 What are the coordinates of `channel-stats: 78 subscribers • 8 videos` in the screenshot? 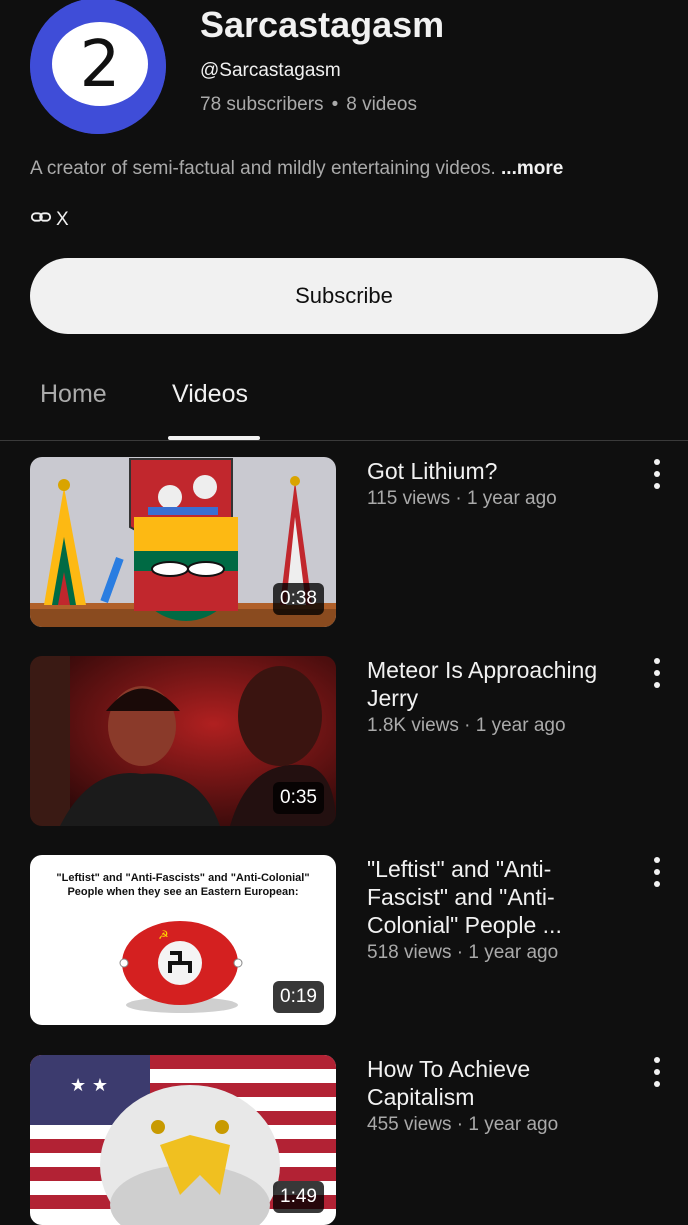 It's located at (308, 105).